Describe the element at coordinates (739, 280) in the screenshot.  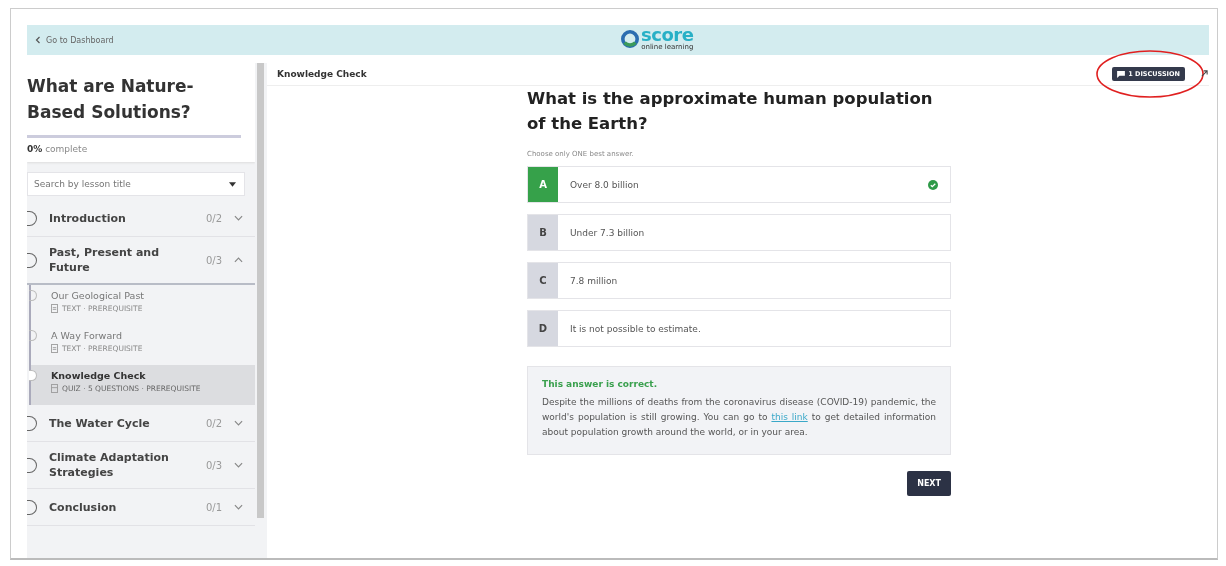
I see `answer-option: C 7.8 million` at that location.